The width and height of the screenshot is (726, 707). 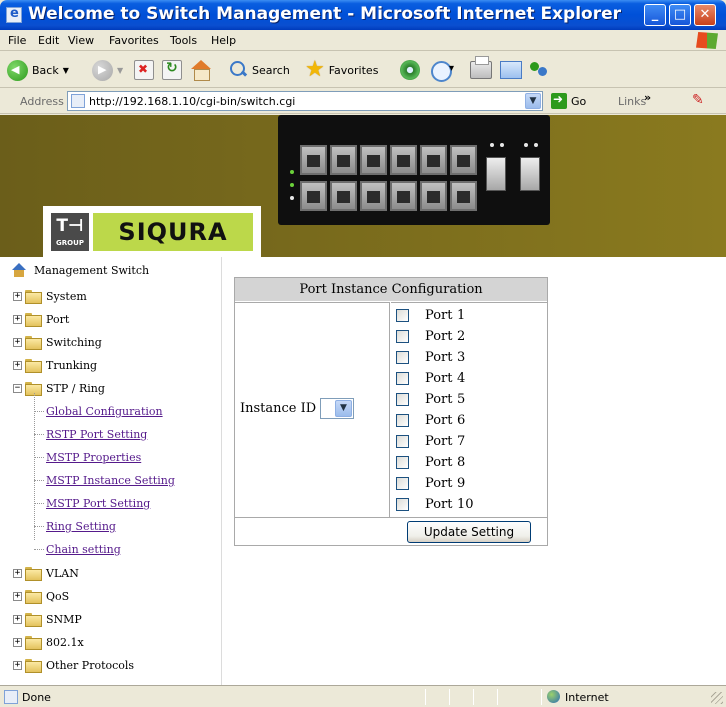 What do you see at coordinates (680, 15) in the screenshot?
I see `maximize-button: □` at bounding box center [680, 15].